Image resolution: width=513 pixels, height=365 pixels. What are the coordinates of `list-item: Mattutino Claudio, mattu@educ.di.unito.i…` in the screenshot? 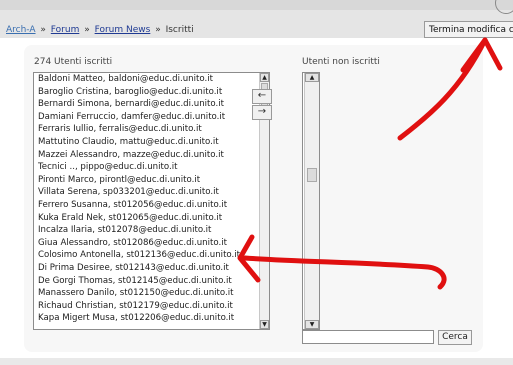 It's located at (151, 142).